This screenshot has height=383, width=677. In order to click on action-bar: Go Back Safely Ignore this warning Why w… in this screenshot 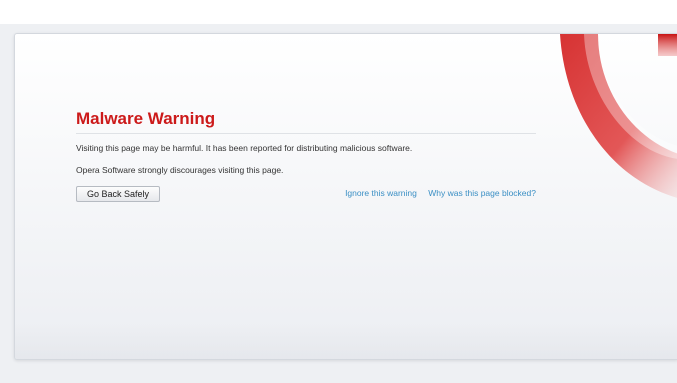, I will do `click(306, 195)`.